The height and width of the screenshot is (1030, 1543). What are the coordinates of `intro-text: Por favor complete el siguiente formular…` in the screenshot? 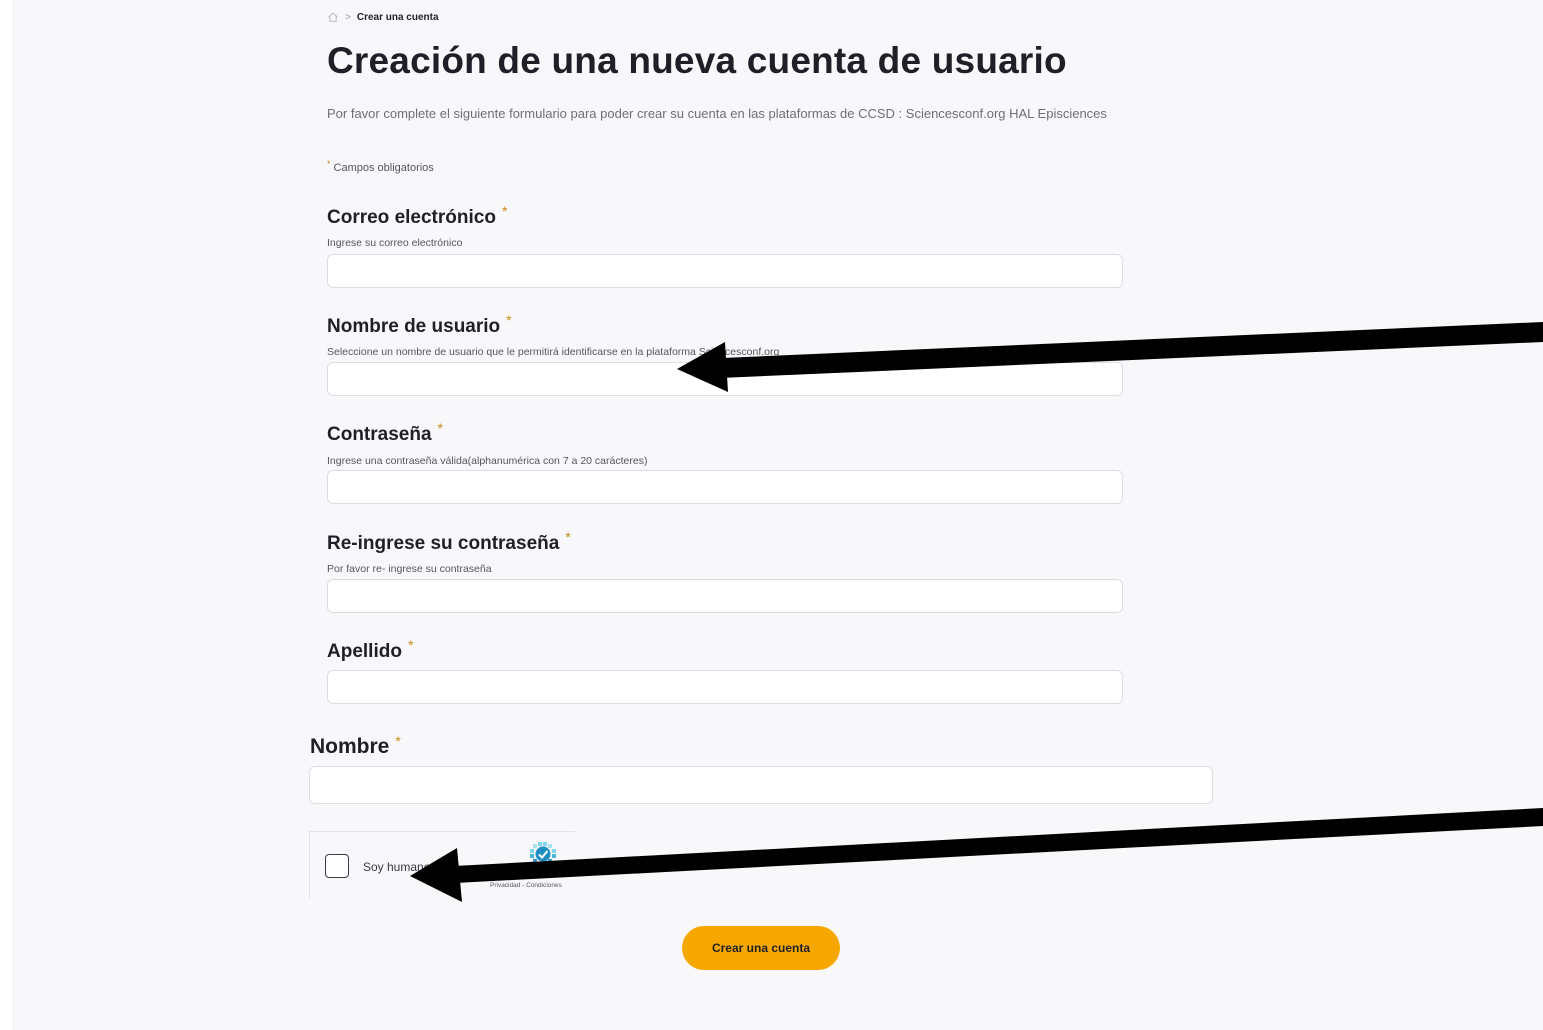 It's located at (717, 113).